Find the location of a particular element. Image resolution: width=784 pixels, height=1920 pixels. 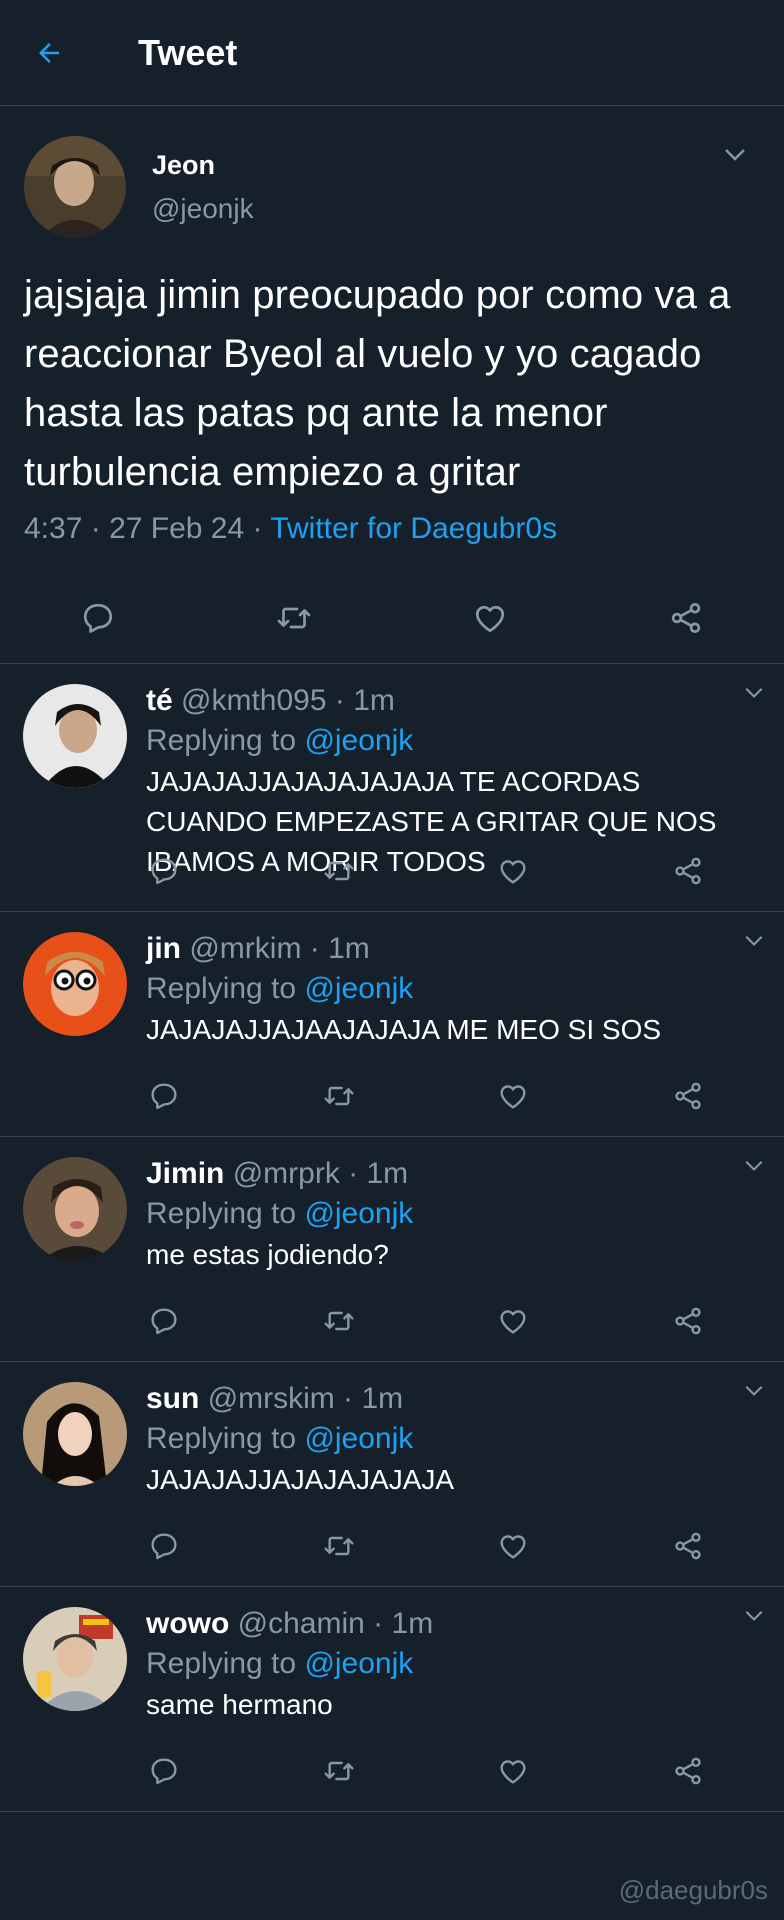

reply-author-handle: @kmth095 is located at coordinates (254, 700).